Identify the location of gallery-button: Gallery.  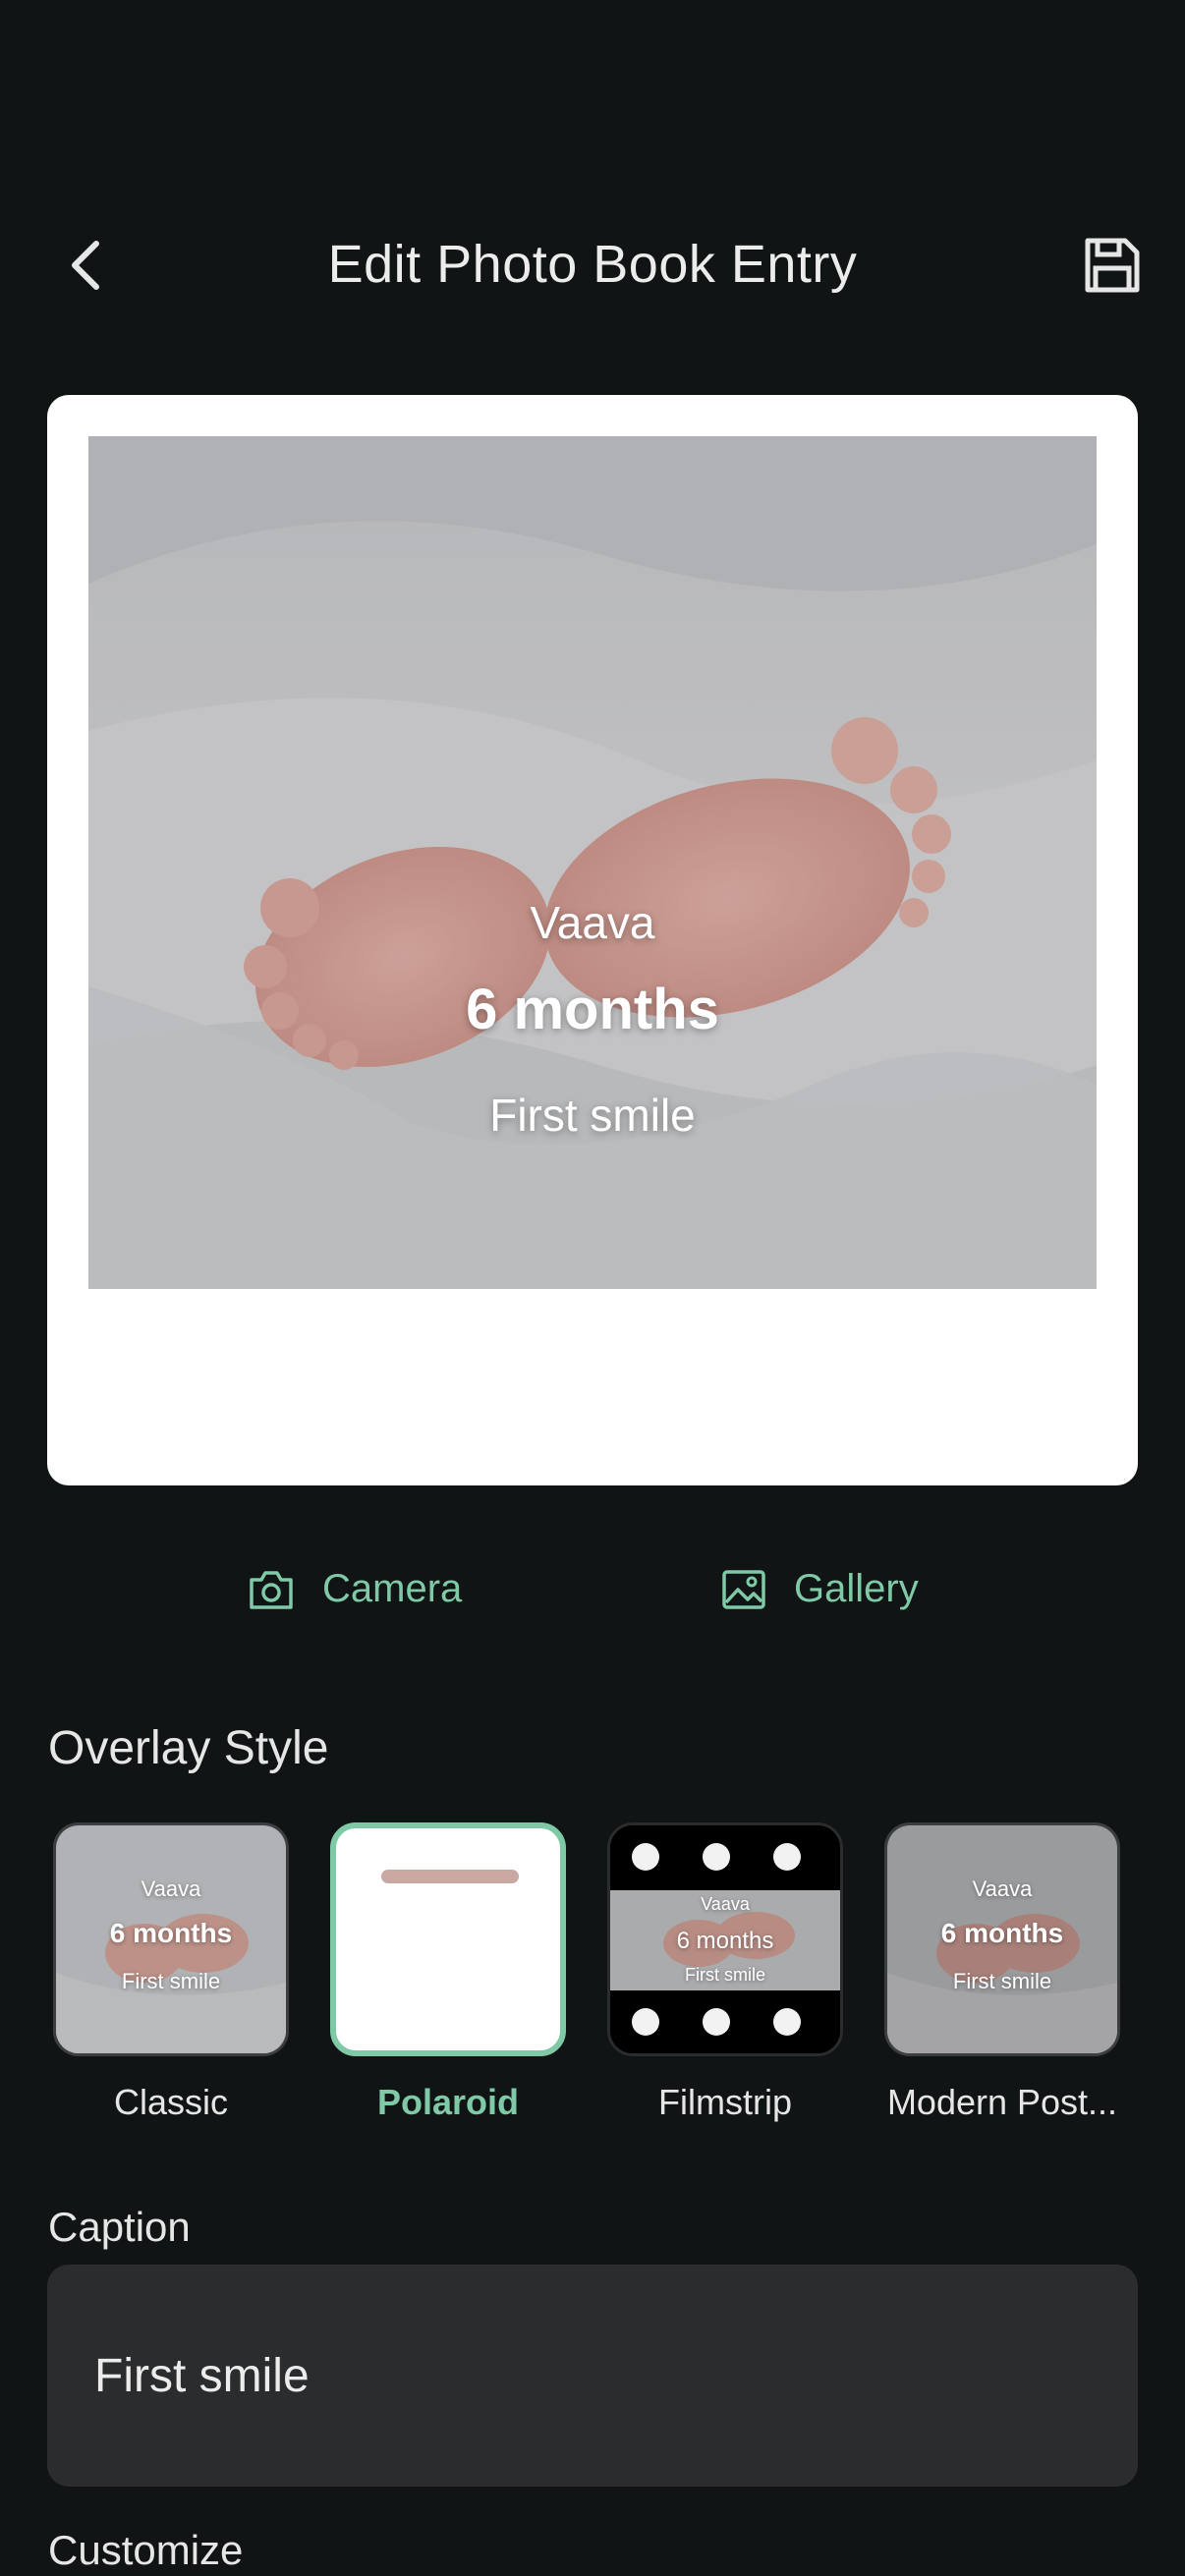
(820, 1589).